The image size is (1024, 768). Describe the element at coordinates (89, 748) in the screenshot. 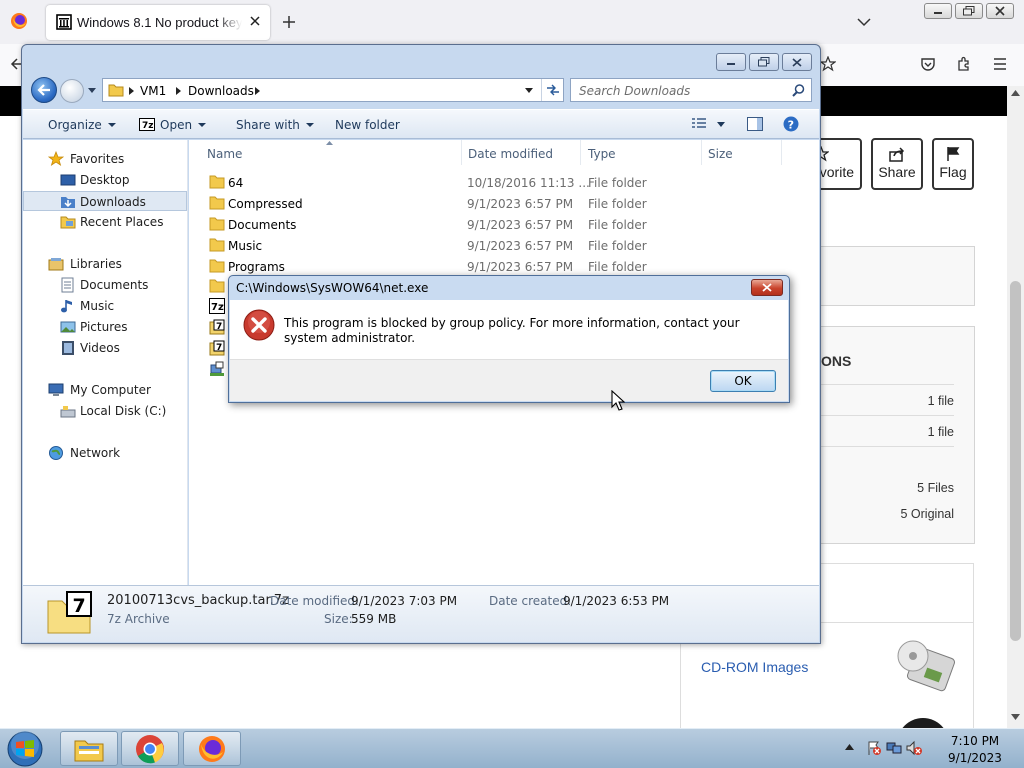

I see `taskbar-explorer-button` at that location.